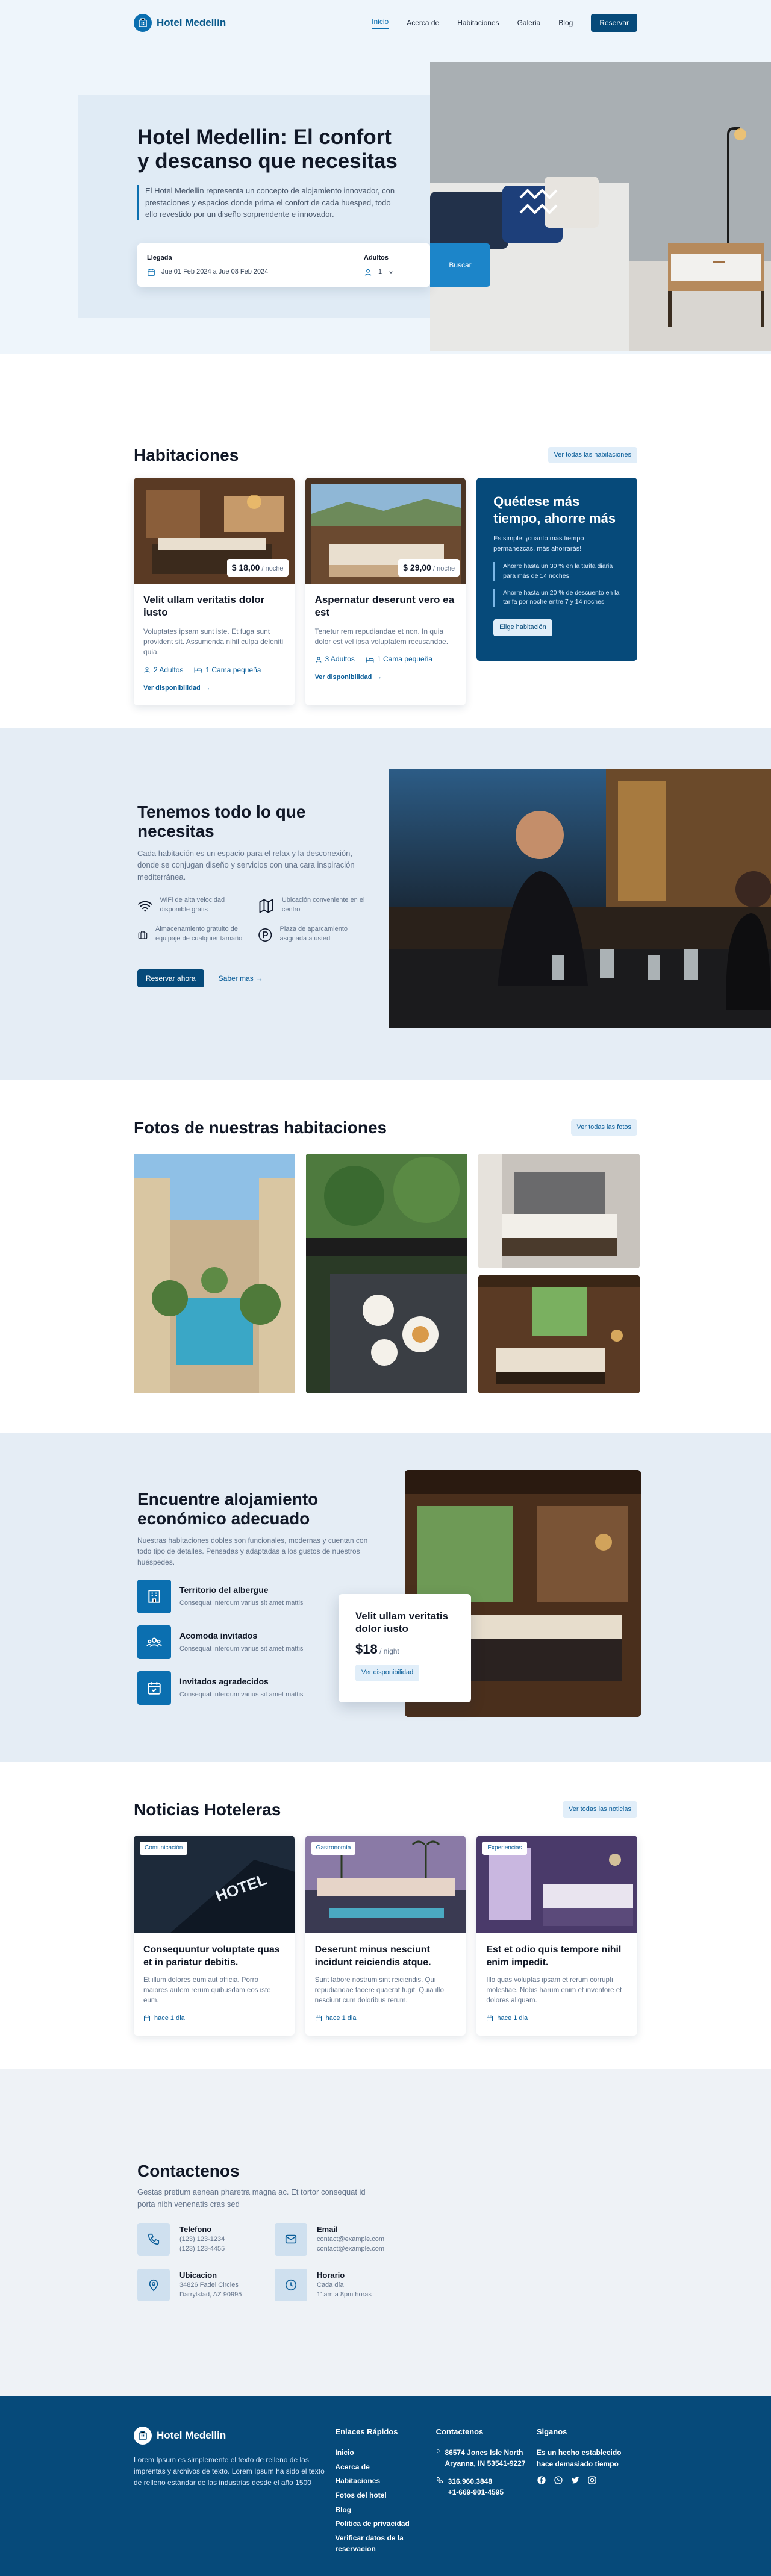 Image resolution: width=771 pixels, height=2576 pixels. What do you see at coordinates (224, 1590) in the screenshot?
I see `feature-title: Territorio del albergue` at bounding box center [224, 1590].